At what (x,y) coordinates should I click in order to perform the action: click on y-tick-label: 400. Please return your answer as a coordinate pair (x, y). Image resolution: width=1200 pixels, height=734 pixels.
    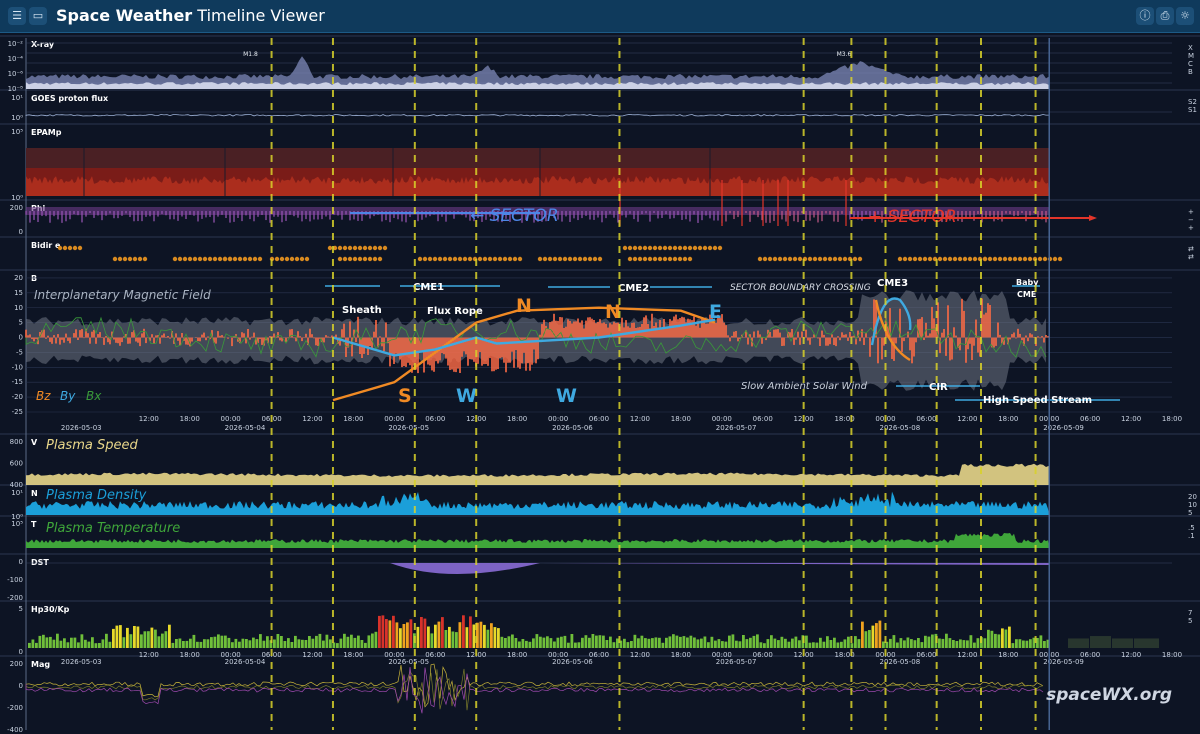
    Looking at the image, I should click on (16, 485).